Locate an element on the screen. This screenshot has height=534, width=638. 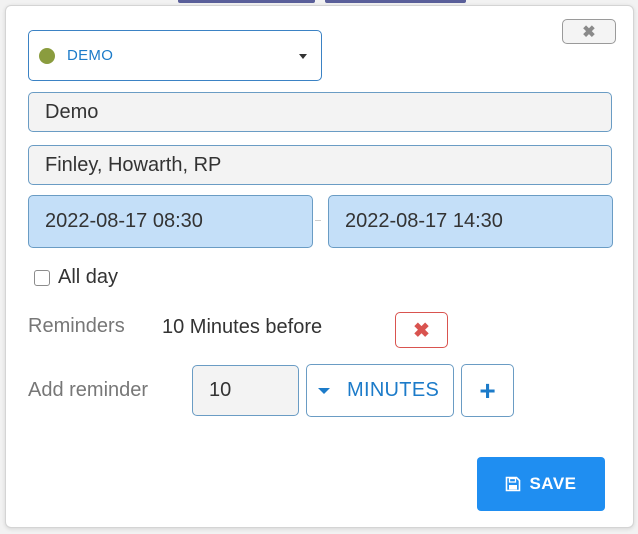
caret-down-icon is located at coordinates (324, 390).